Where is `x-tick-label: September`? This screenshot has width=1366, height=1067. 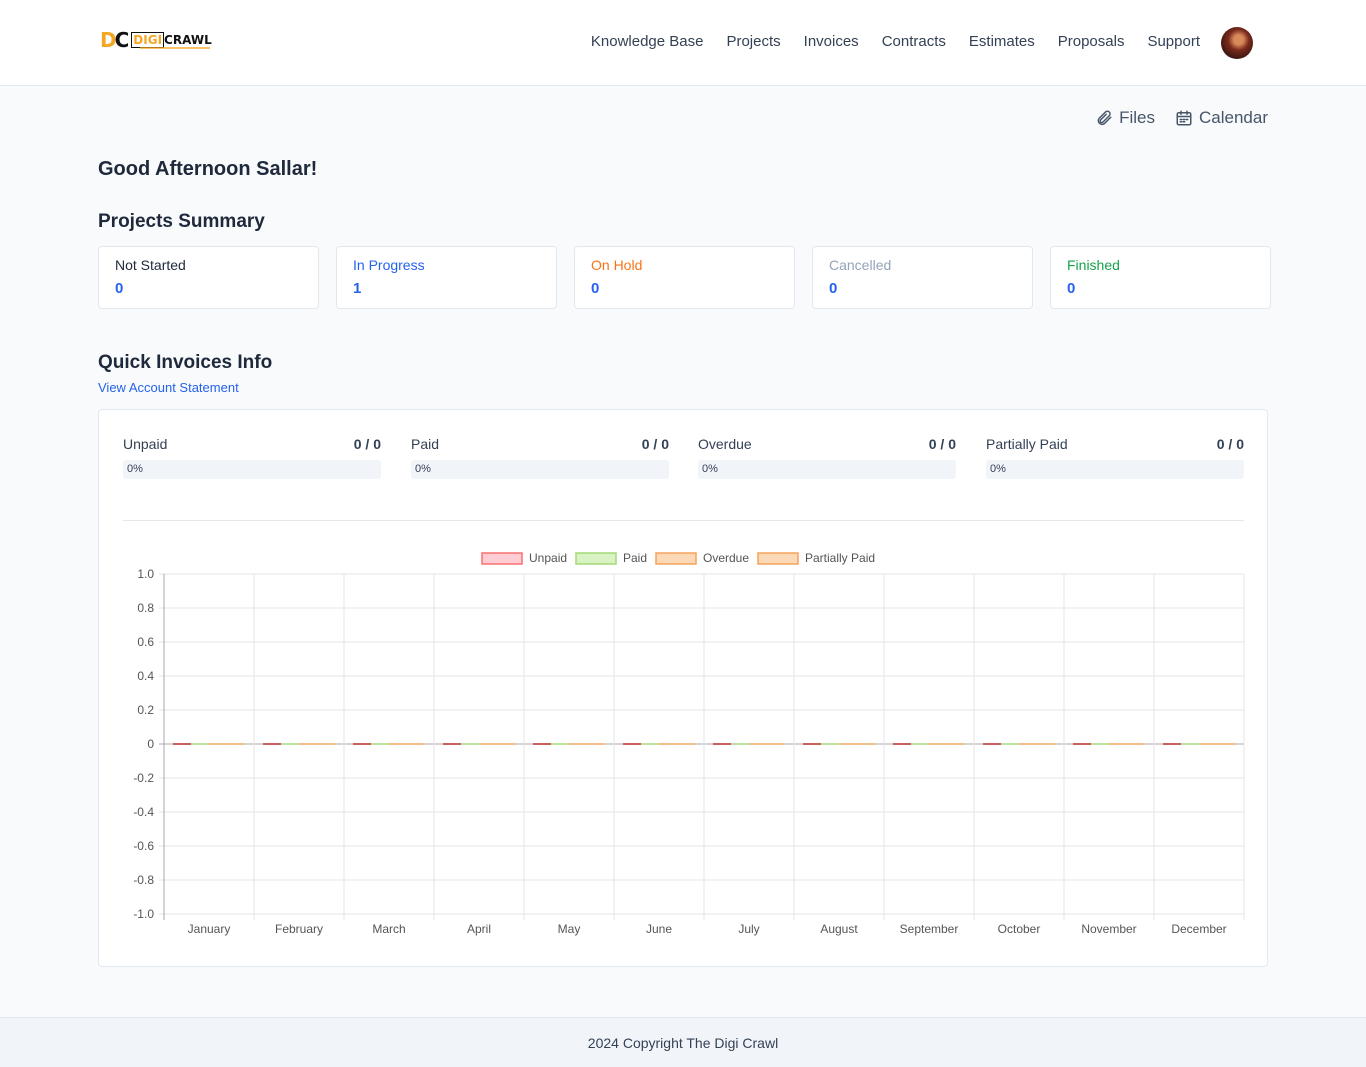 x-tick-label: September is located at coordinates (929, 929).